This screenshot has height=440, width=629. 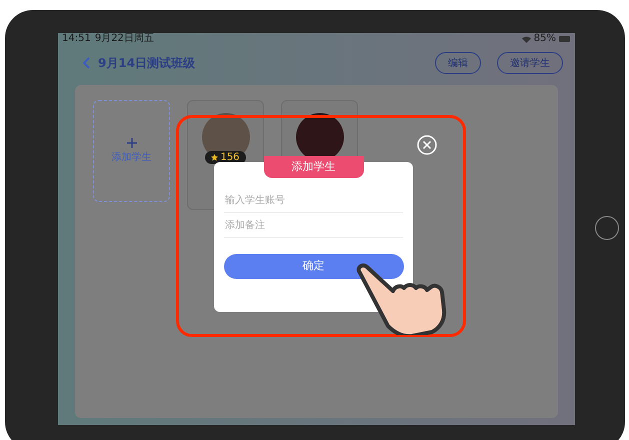 I want to click on wifi-icon, so click(x=526, y=39).